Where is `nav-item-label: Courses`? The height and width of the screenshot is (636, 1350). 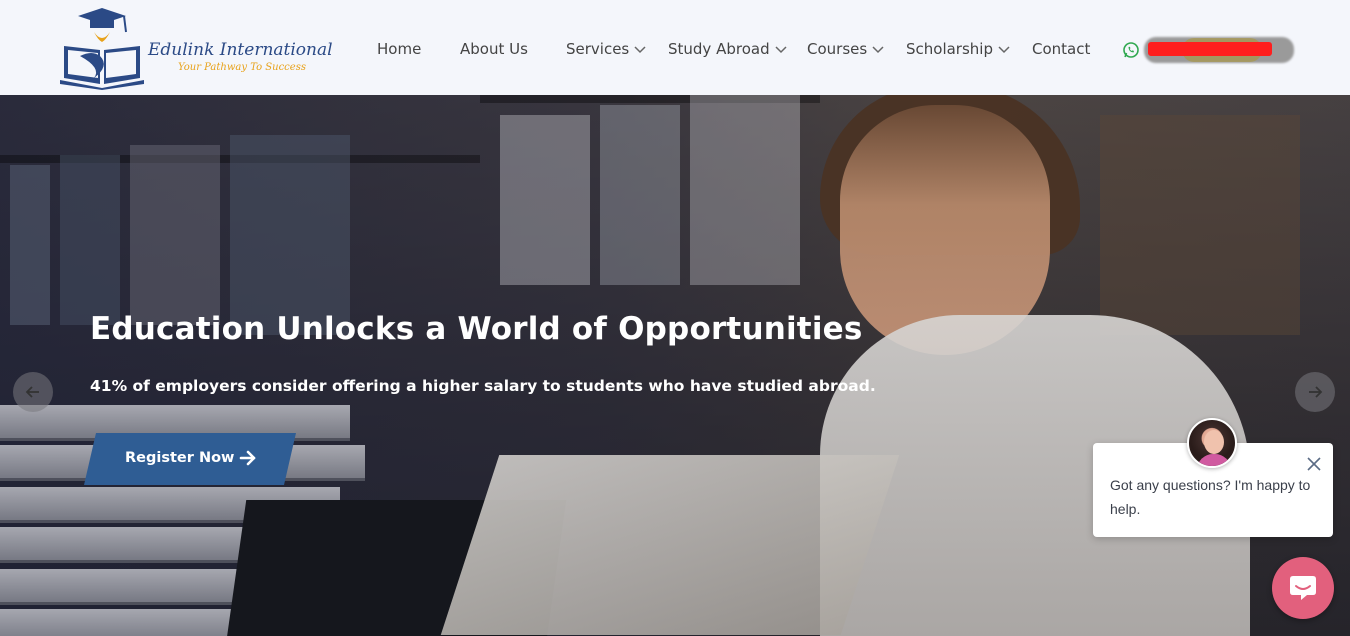 nav-item-label: Courses is located at coordinates (837, 49).